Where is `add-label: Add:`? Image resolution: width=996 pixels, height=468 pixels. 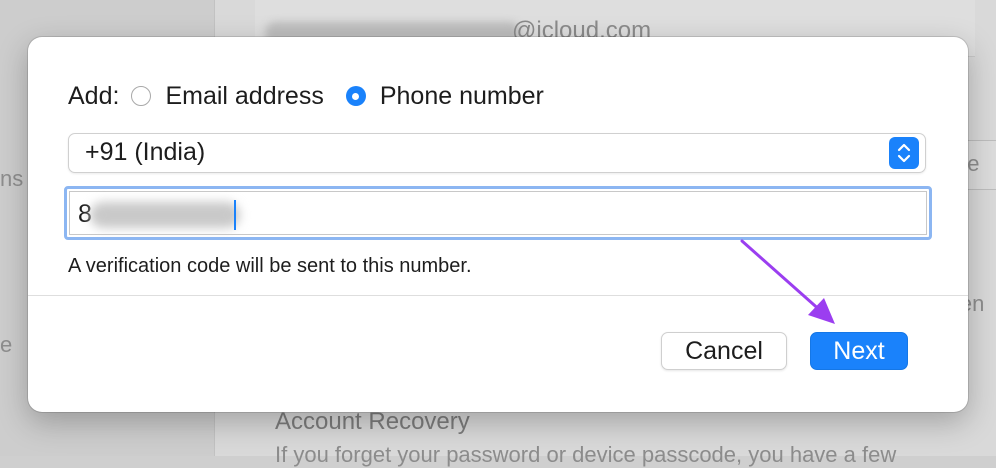 add-label: Add: is located at coordinates (94, 95).